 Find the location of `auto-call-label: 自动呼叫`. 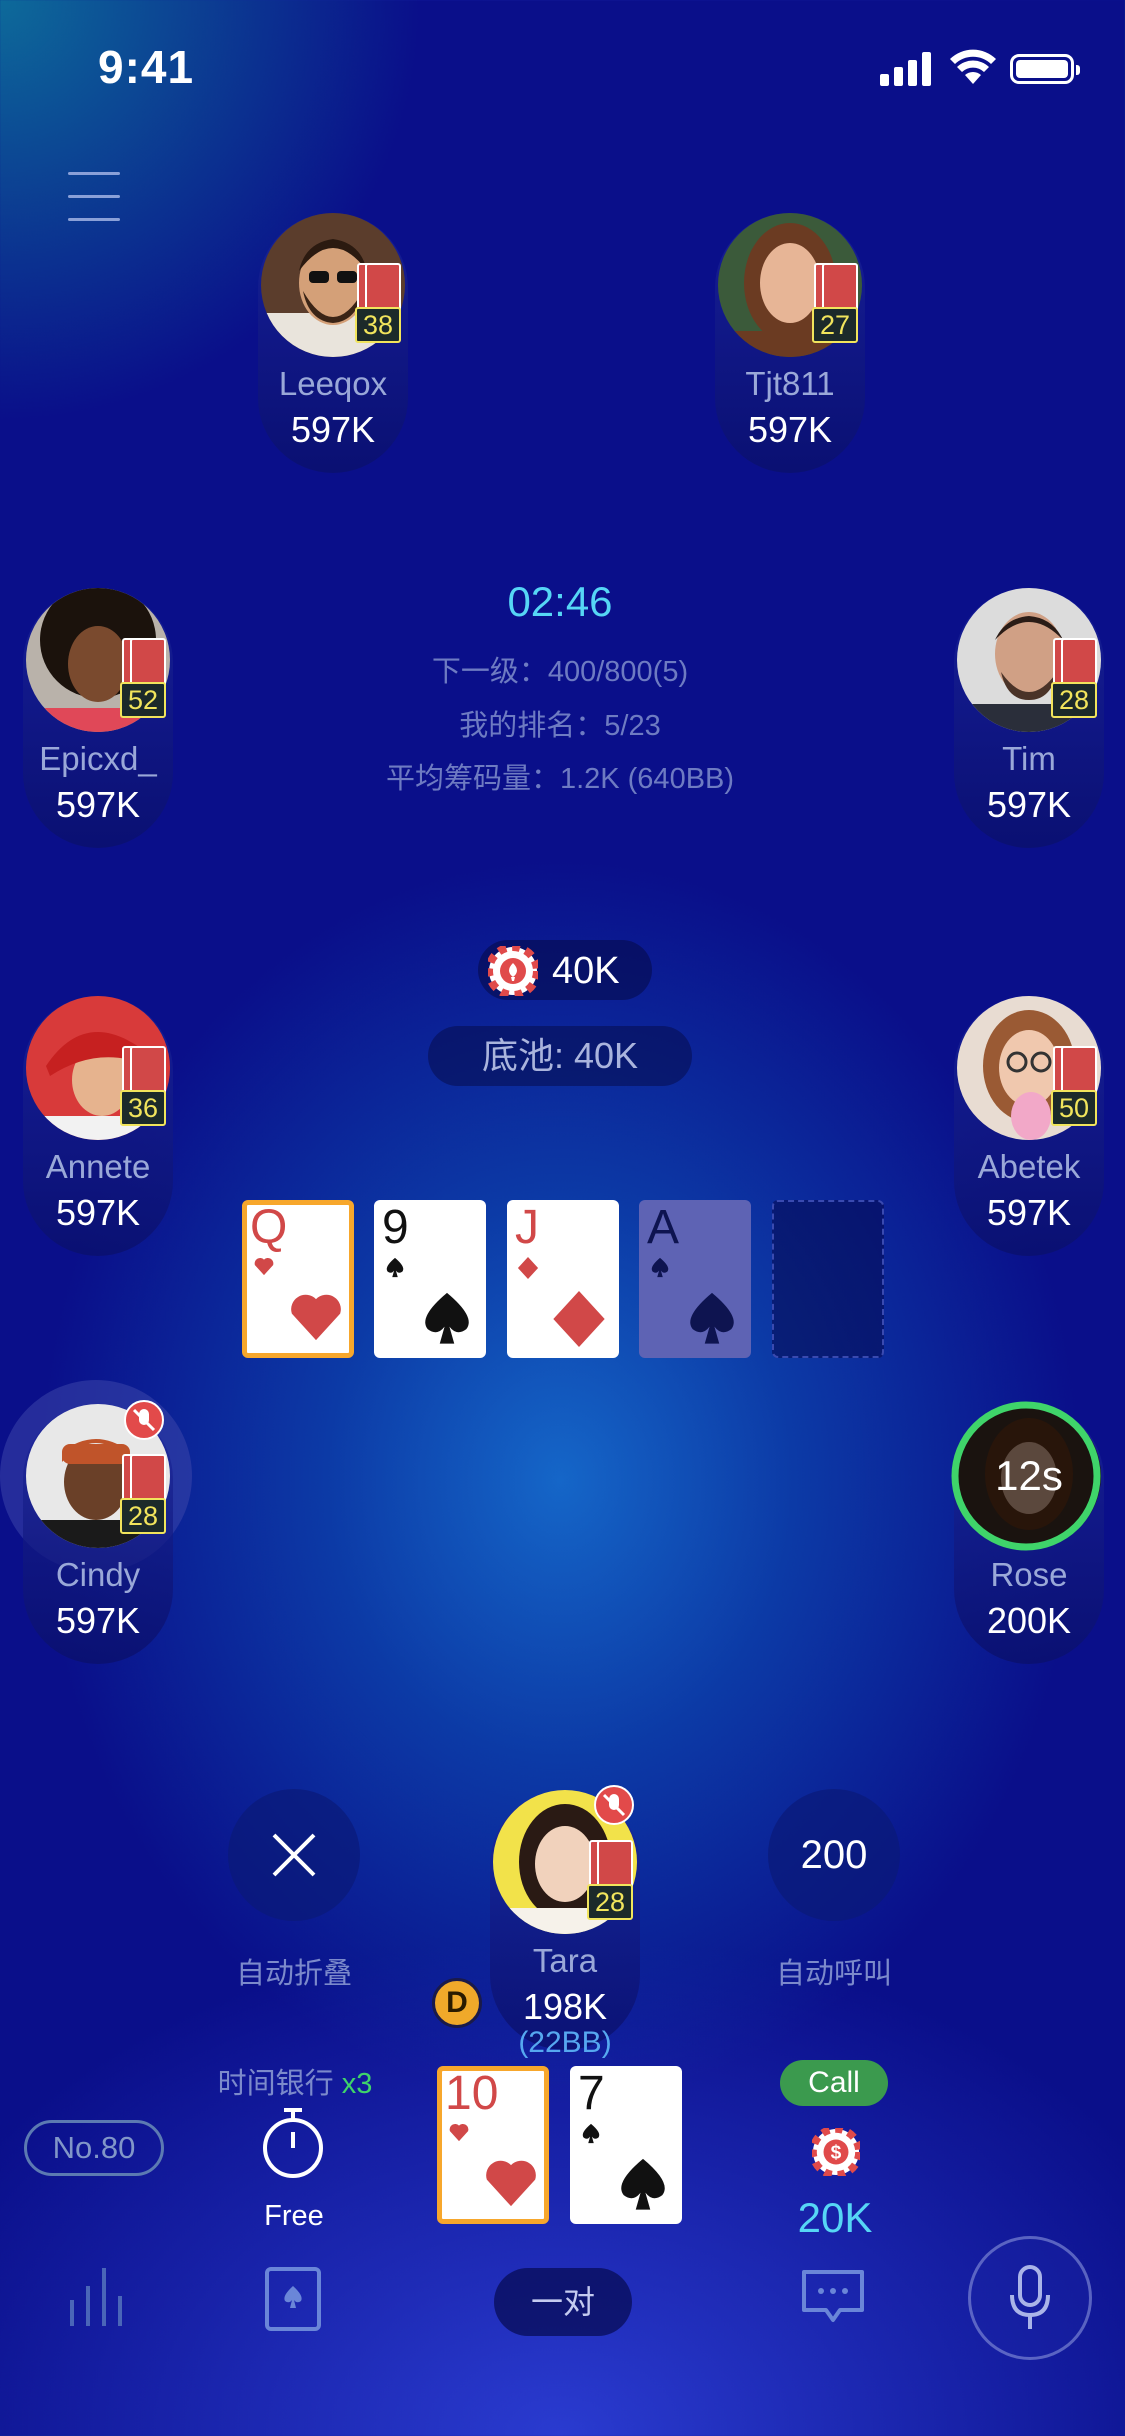

auto-call-label: 自动呼叫 is located at coordinates (833, 1974).